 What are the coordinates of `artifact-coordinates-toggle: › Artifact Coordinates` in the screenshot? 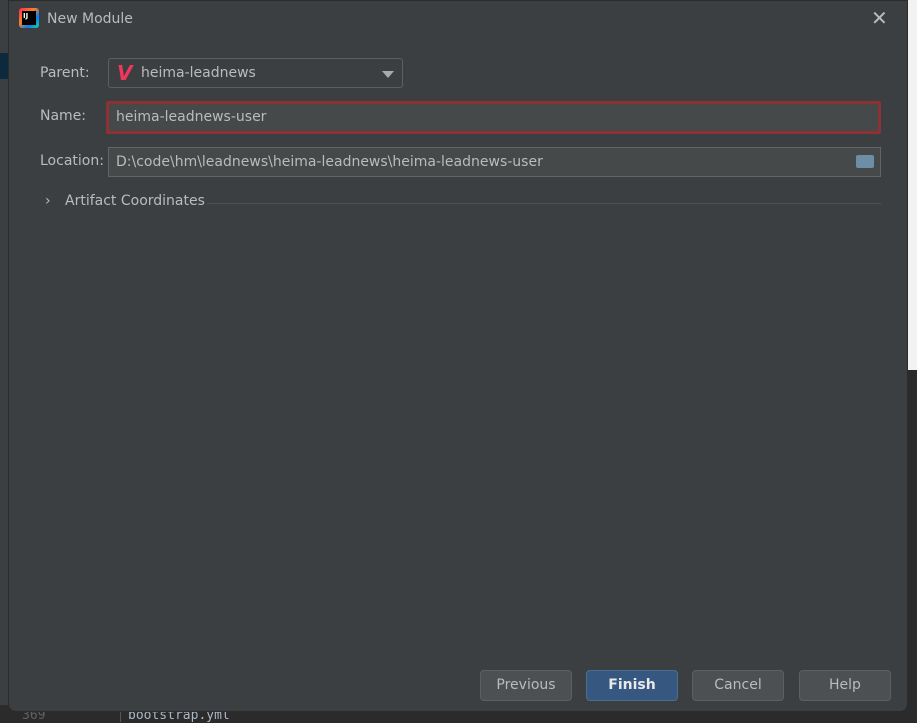 It's located at (125, 201).